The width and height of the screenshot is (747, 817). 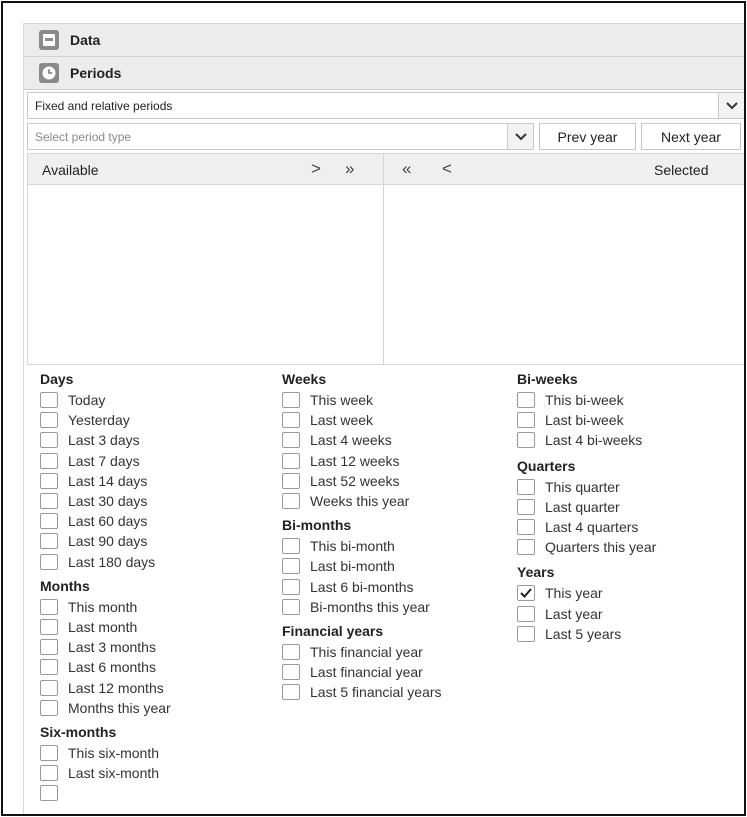 What do you see at coordinates (105, 687) in the screenshot?
I see `period-checkbox-item: Last 12 months` at bounding box center [105, 687].